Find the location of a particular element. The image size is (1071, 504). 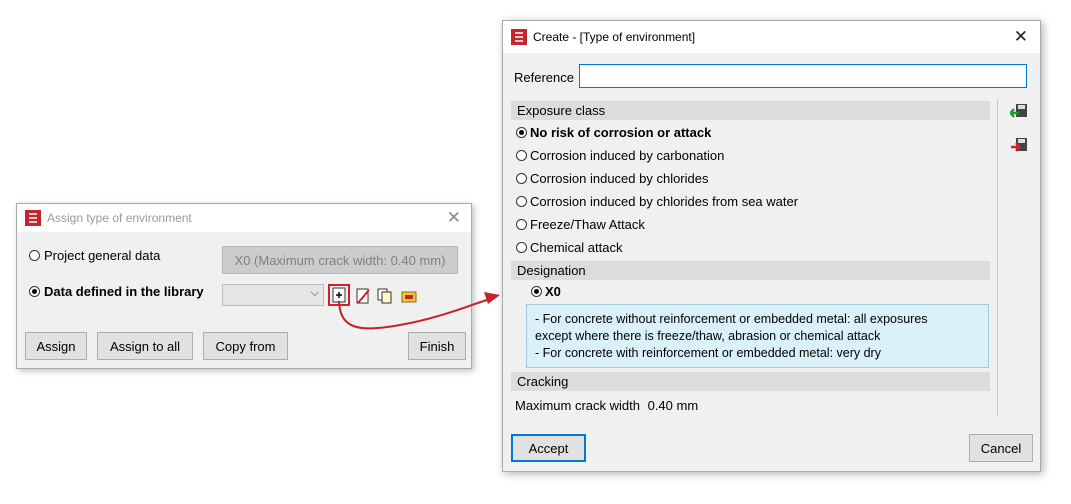

dialog-titlebar: Create - [Type of environment] ✕ is located at coordinates (771, 37).